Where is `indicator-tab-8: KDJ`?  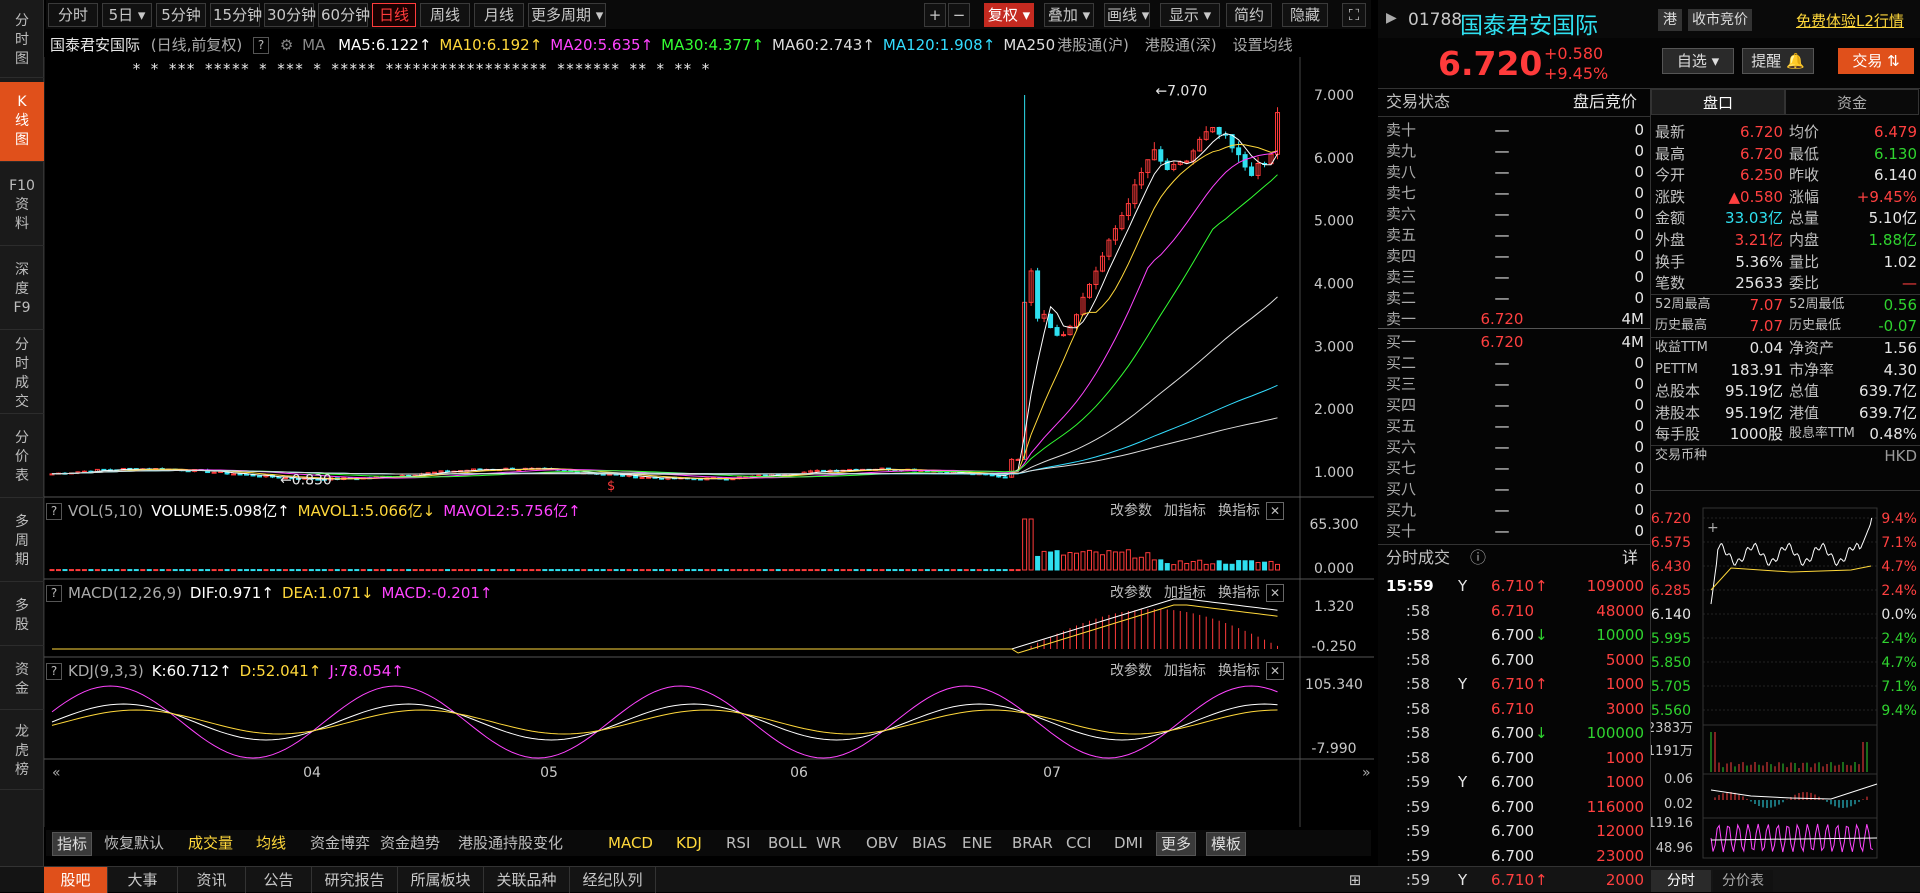
indicator-tab-8: KDJ is located at coordinates (689, 843).